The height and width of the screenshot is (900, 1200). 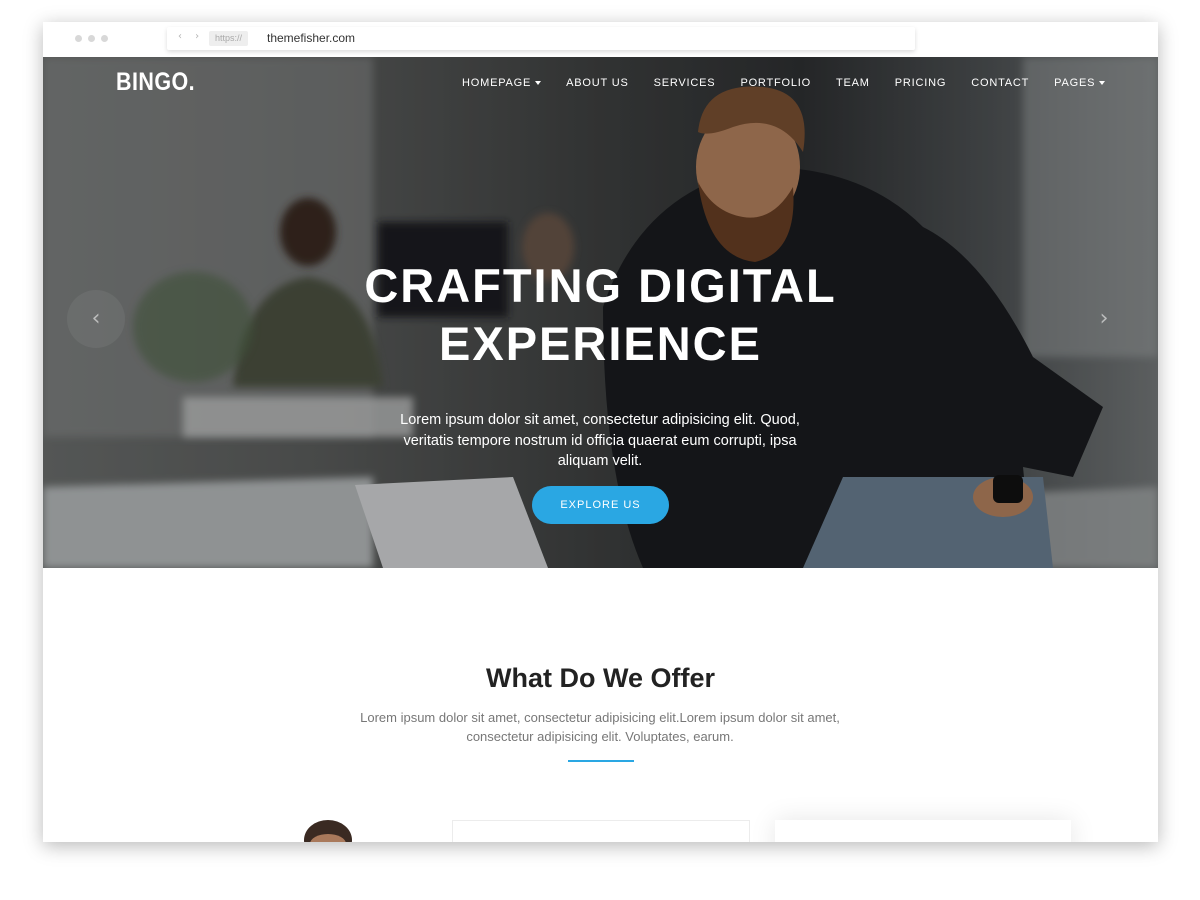 I want to click on hero-title: CRAFTING DIGITAL EXPERIENCE, so click(x=600, y=315).